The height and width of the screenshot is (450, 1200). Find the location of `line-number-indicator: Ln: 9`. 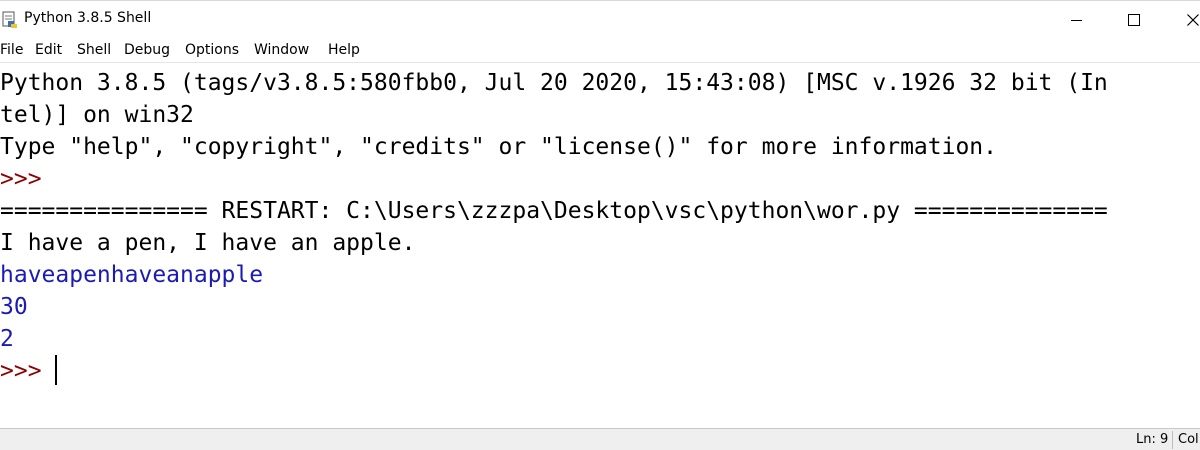

line-number-indicator: Ln: 9 is located at coordinates (1152, 439).